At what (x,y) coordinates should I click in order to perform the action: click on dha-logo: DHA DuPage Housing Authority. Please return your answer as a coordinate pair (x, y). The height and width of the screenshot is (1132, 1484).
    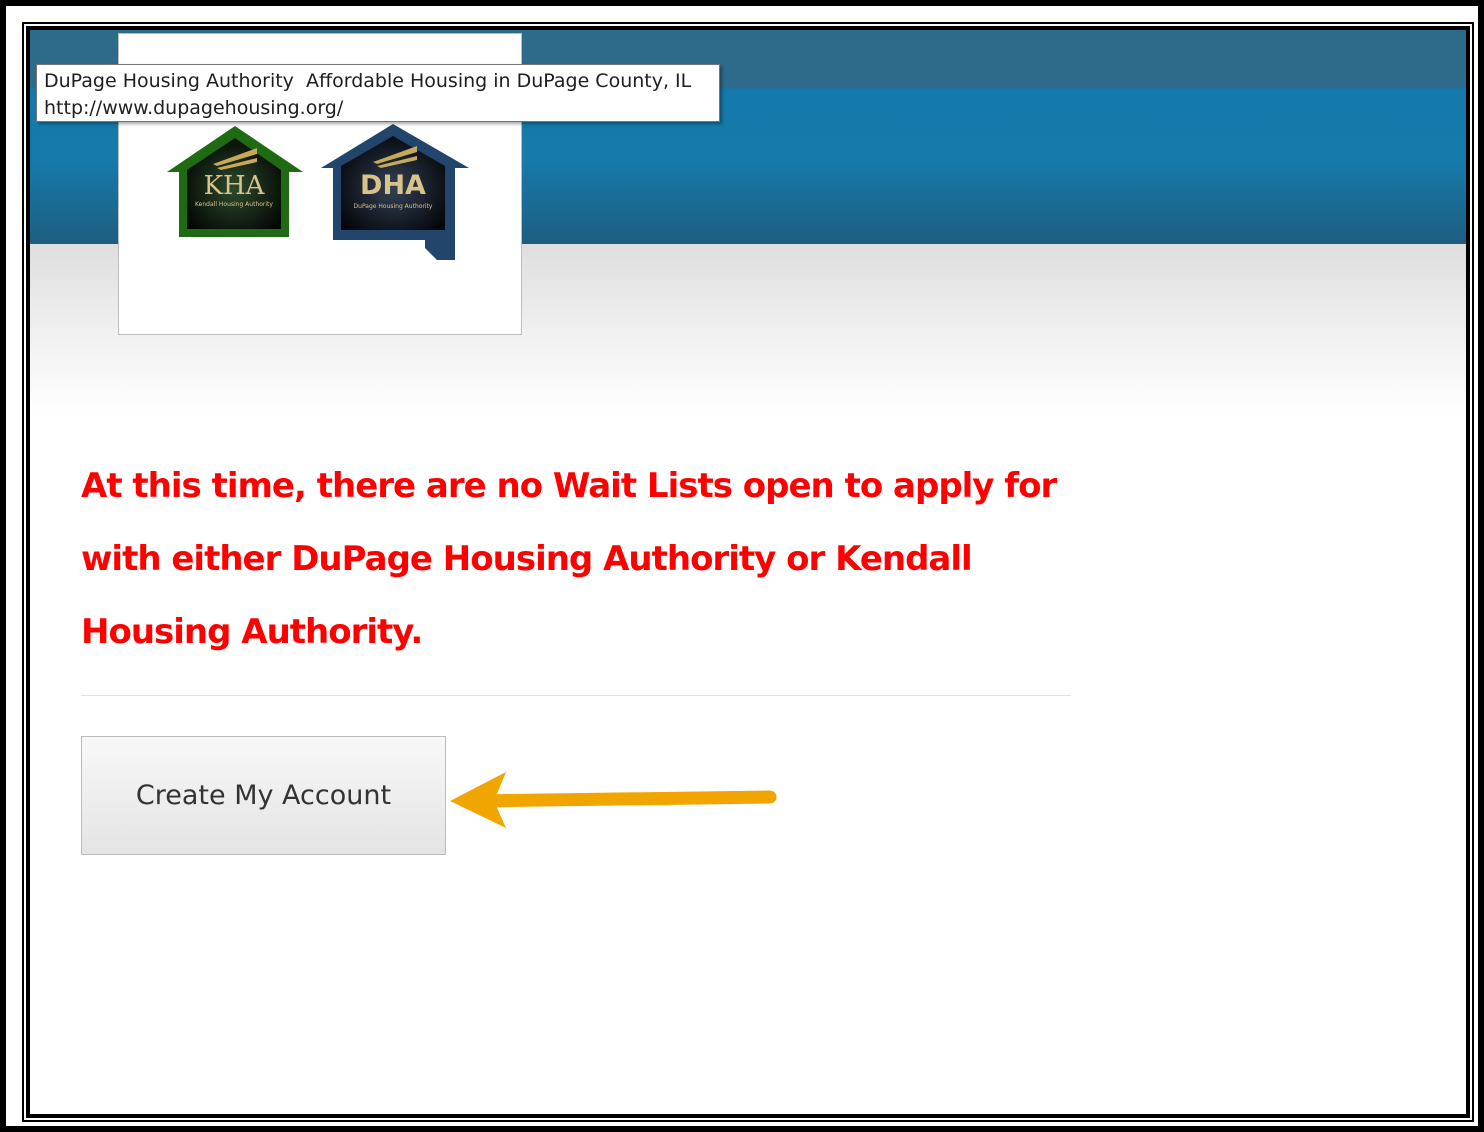
    Looking at the image, I should click on (395, 192).